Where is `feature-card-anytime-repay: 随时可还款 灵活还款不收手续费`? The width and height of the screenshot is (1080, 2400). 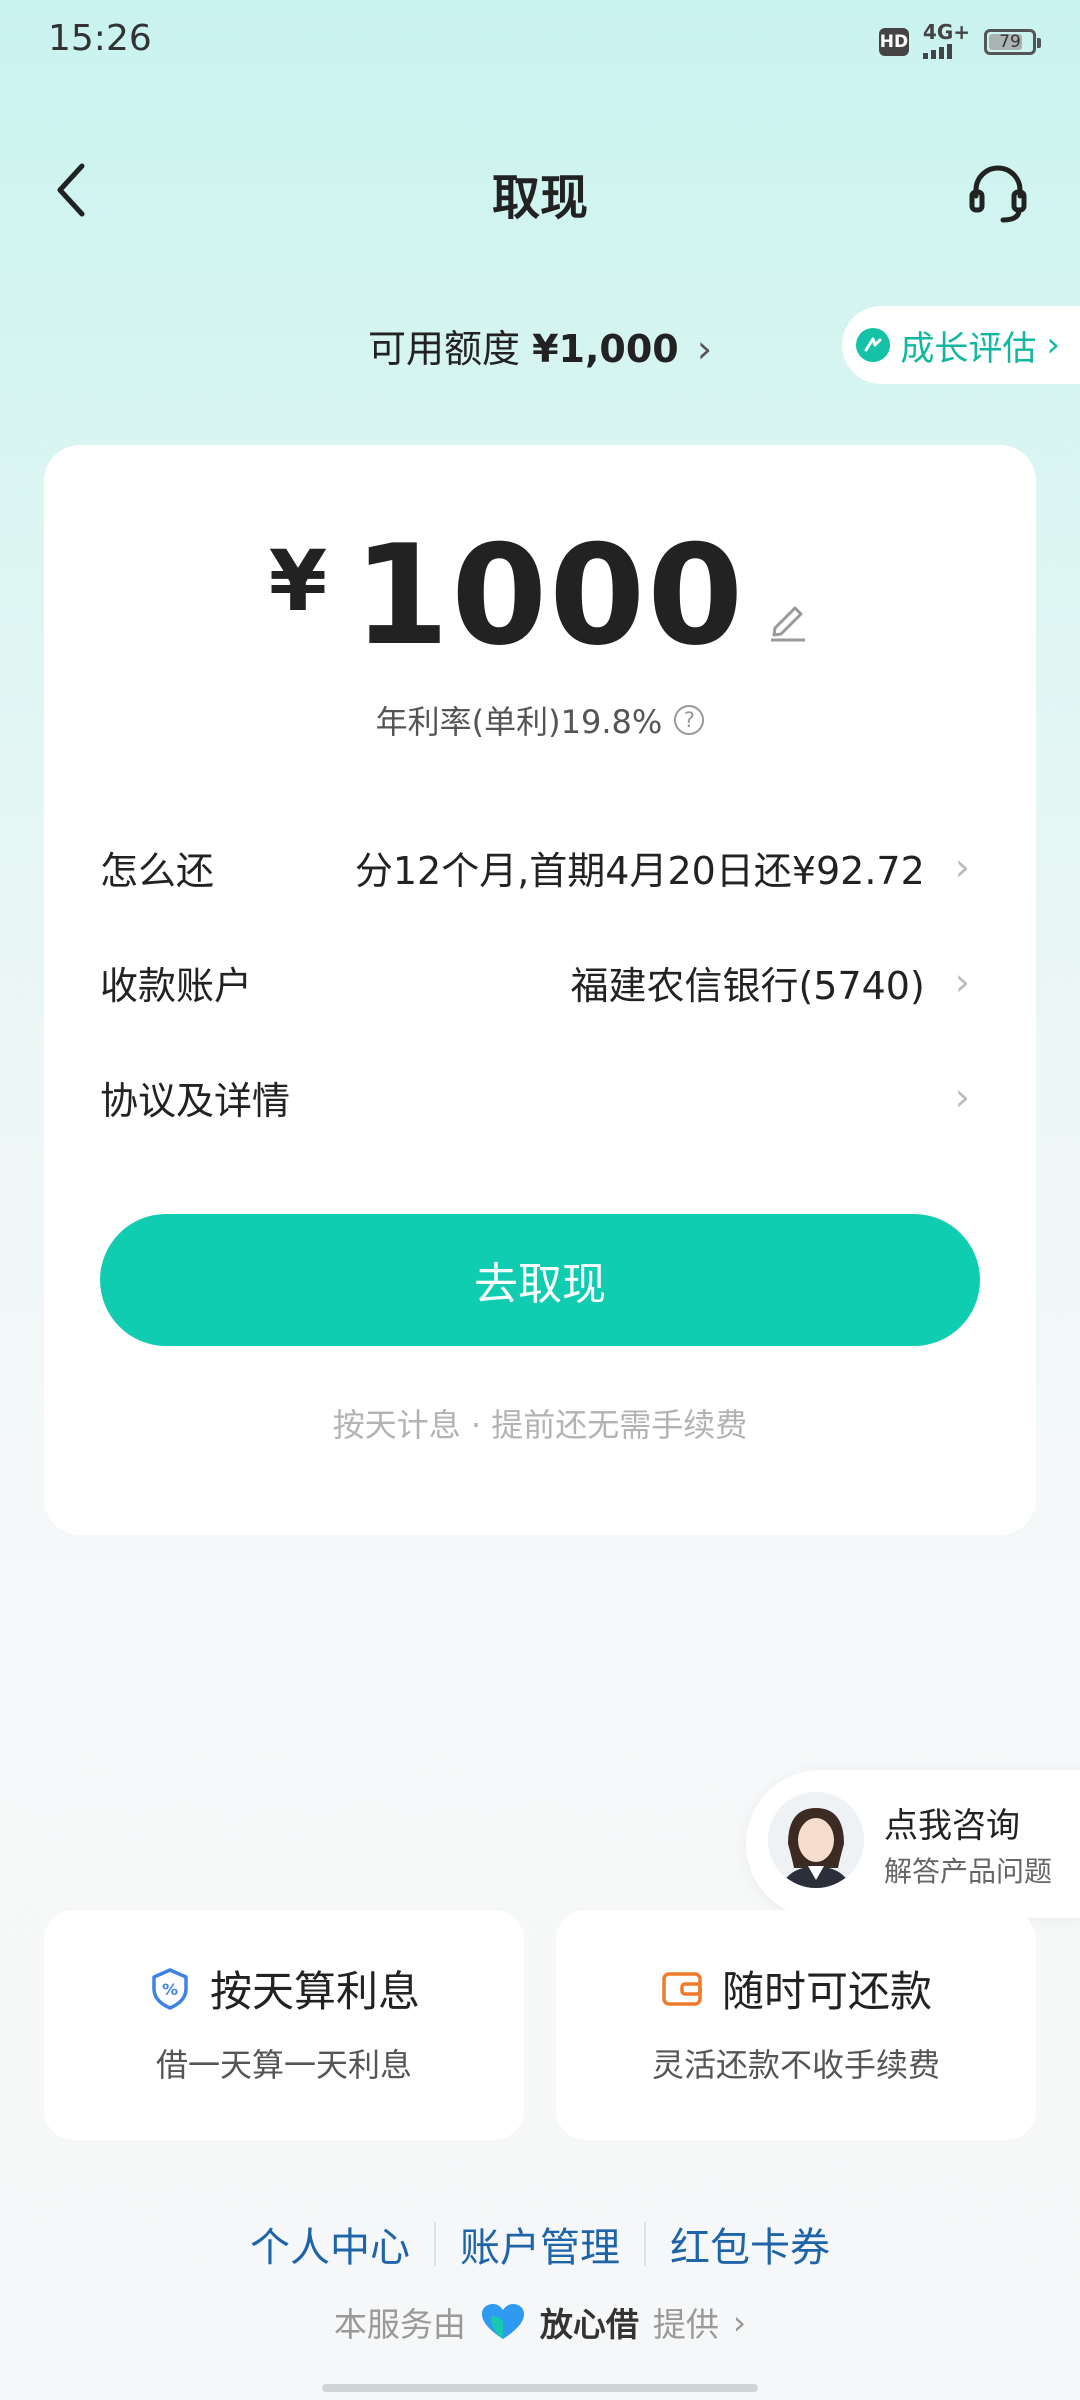 feature-card-anytime-repay: 随时可还款 灵活还款不收手续费 is located at coordinates (796, 2025).